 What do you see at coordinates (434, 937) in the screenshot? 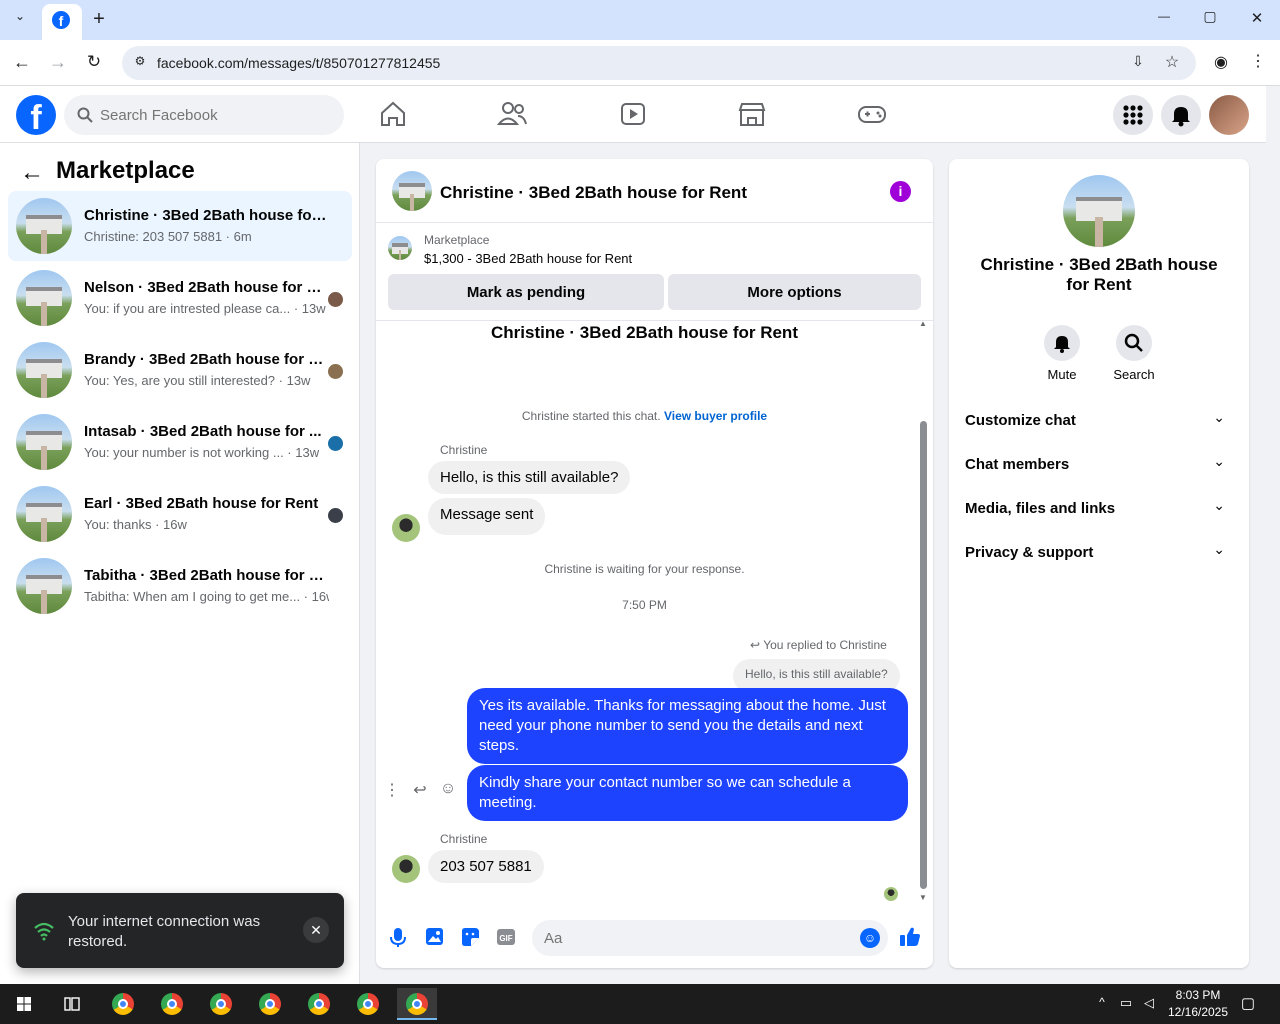
I see `photo-icon` at bounding box center [434, 937].